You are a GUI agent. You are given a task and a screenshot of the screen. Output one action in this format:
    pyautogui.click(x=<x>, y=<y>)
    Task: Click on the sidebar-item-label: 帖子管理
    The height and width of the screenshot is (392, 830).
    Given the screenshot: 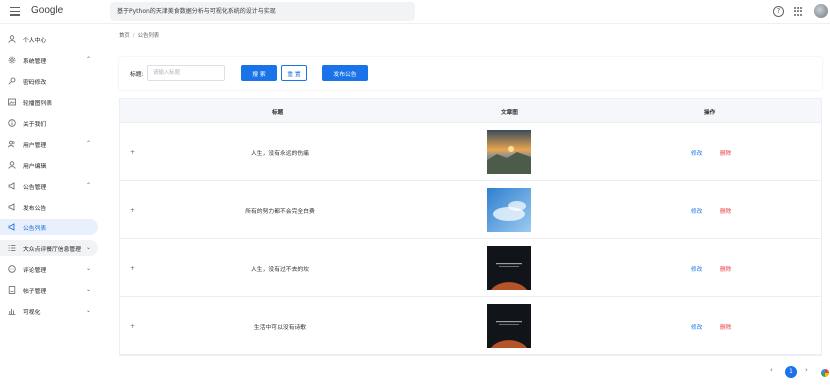 What is the action you would take?
    pyautogui.click(x=35, y=291)
    